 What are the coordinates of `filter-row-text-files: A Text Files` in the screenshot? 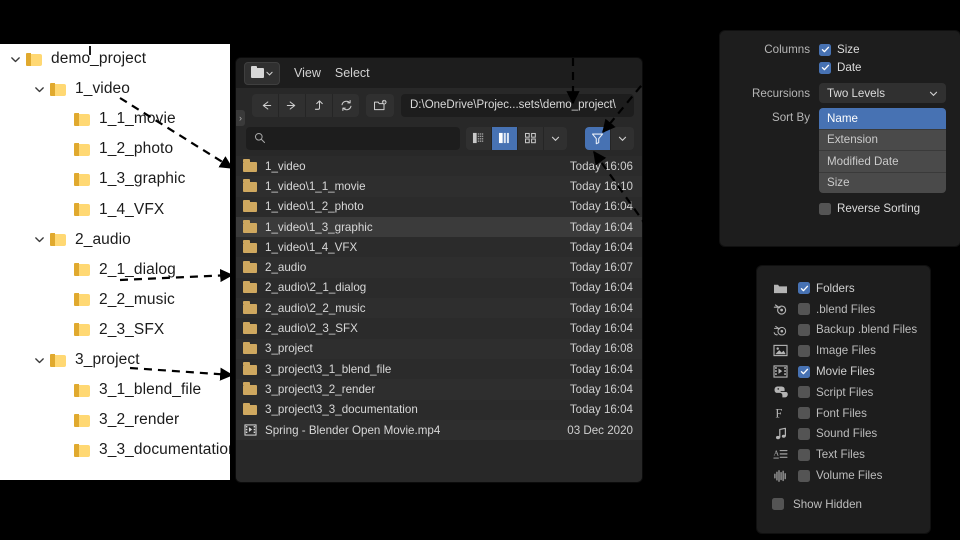 It's located at (843, 454).